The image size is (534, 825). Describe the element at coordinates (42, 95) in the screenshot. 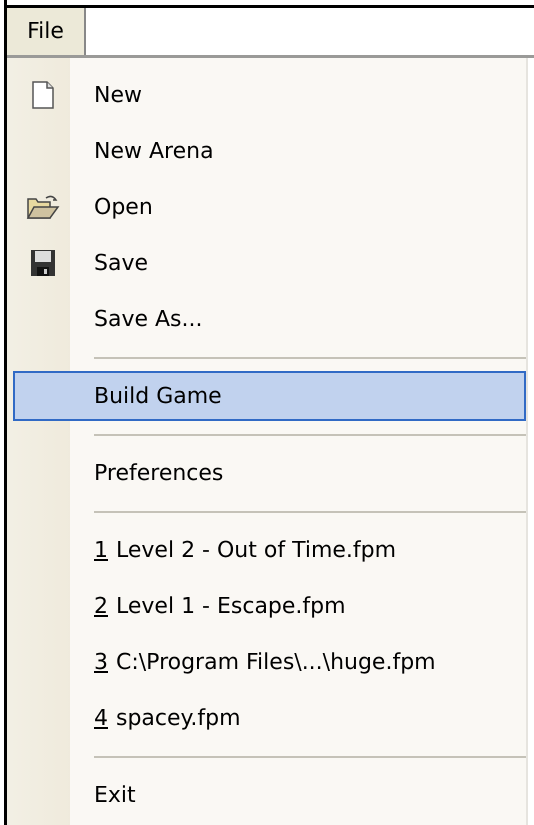

I see `page-icon` at that location.